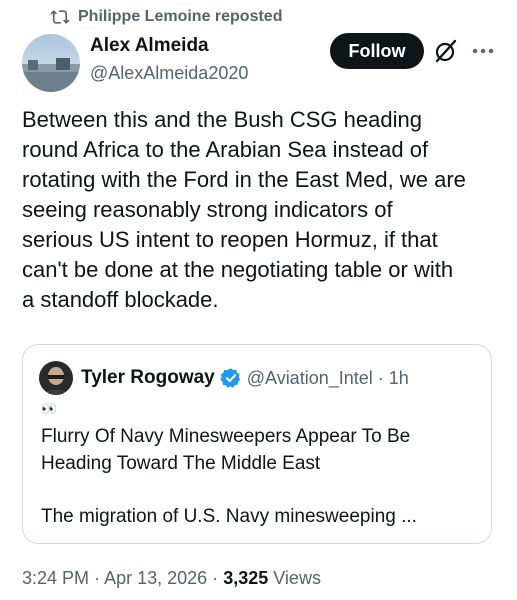 The image size is (517, 600). I want to click on tweet-meta: 3:24 PM · Apr 13, 2026 · 3,325 Views, so click(171, 578).